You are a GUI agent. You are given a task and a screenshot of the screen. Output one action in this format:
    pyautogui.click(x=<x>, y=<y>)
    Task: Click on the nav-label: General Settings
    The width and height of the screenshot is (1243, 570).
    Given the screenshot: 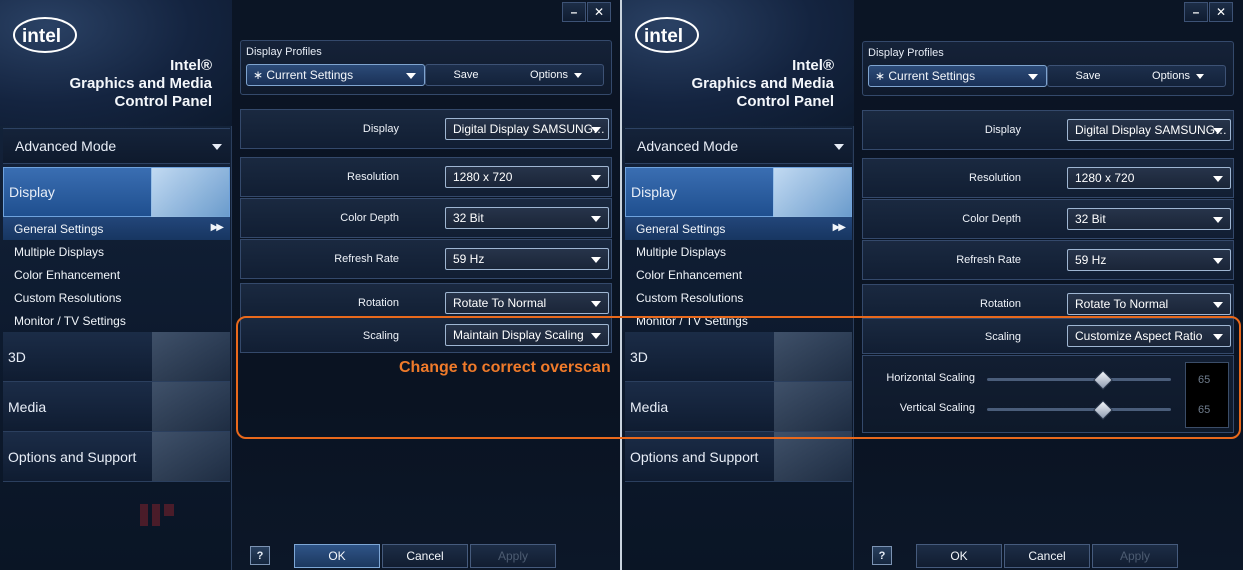 What is the action you would take?
    pyautogui.click(x=59, y=228)
    